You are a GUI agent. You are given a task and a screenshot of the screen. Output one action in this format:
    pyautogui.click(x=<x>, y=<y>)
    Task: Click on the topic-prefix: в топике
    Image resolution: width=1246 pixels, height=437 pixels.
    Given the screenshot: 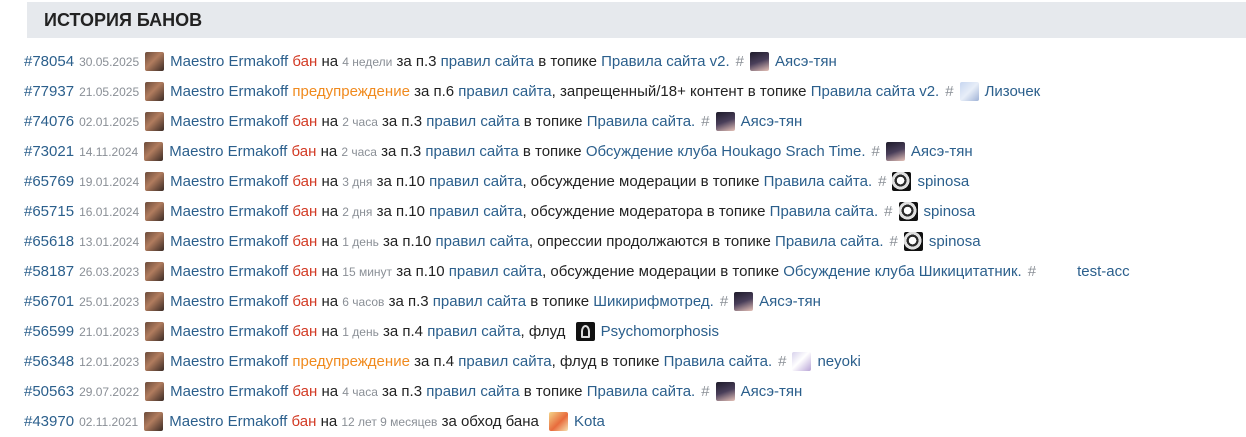 What is the action you would take?
    pyautogui.click(x=777, y=92)
    